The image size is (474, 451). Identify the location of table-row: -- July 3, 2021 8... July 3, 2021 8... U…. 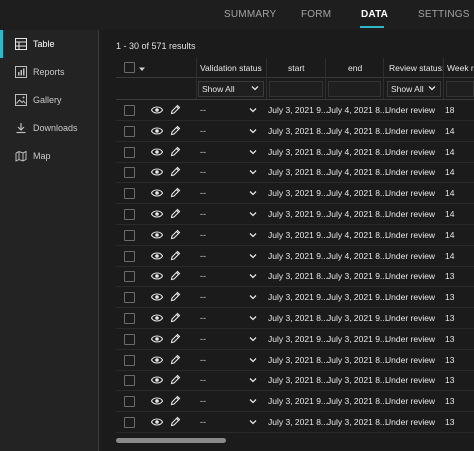
(295, 381).